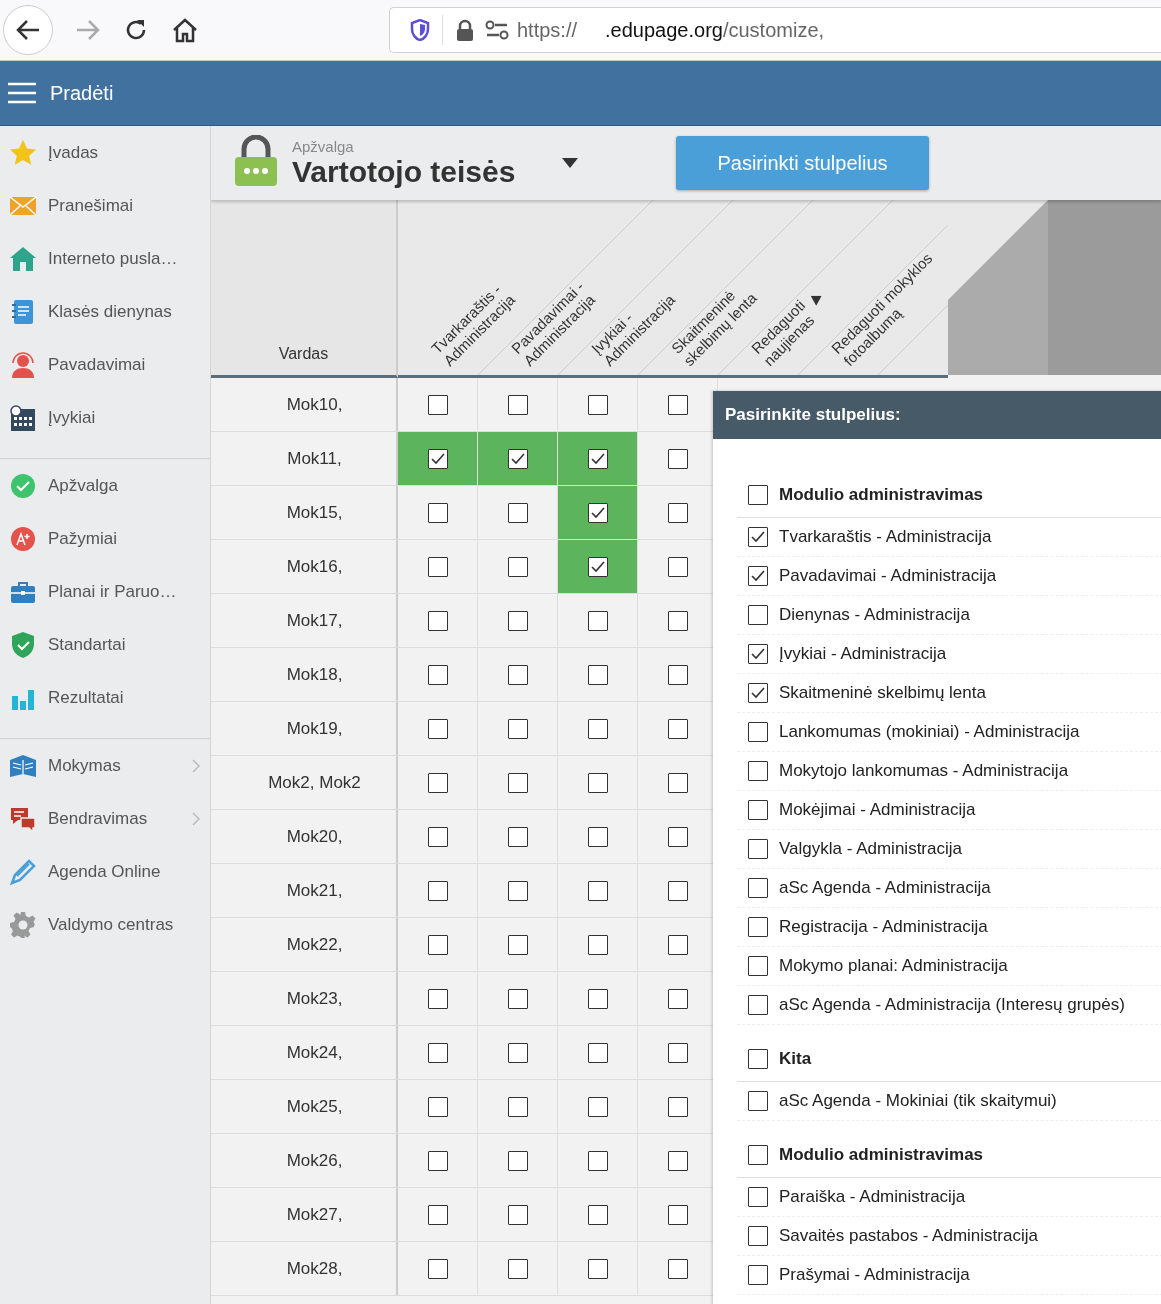  Describe the element at coordinates (105, 417) in the screenshot. I see `sidebar-item: Įvykiai` at that location.